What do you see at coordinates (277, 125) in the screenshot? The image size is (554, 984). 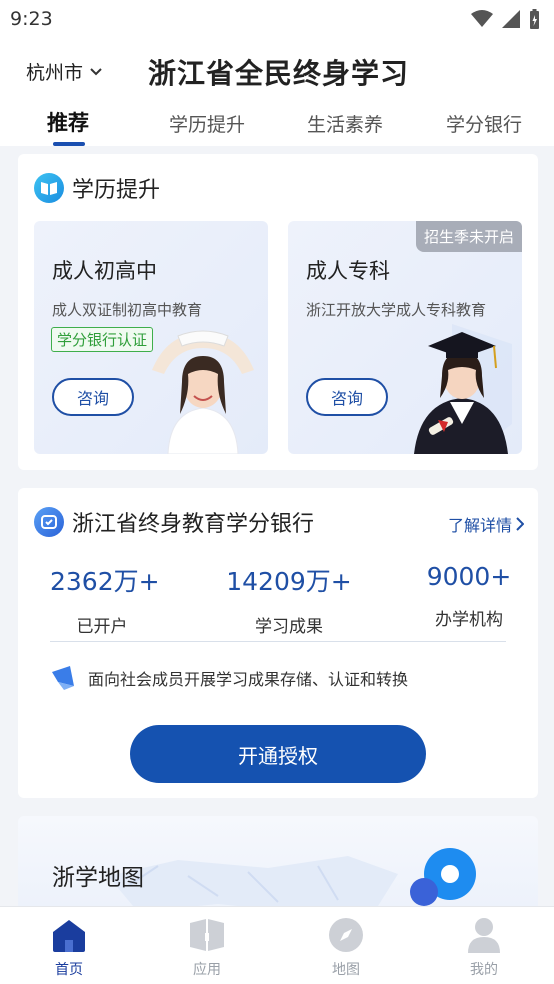 I see `tab-bar: 推荐 学历提升 生活素养 学分银行` at bounding box center [277, 125].